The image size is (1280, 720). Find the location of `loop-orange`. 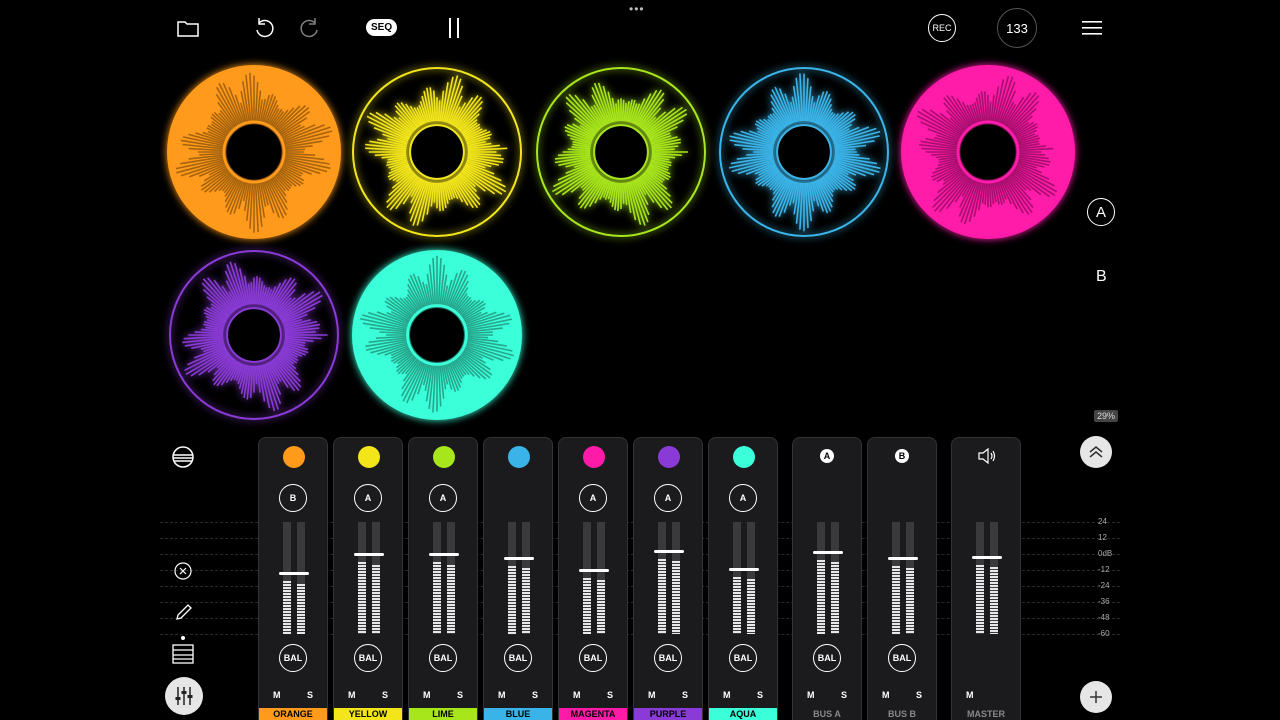

loop-orange is located at coordinates (254, 152).